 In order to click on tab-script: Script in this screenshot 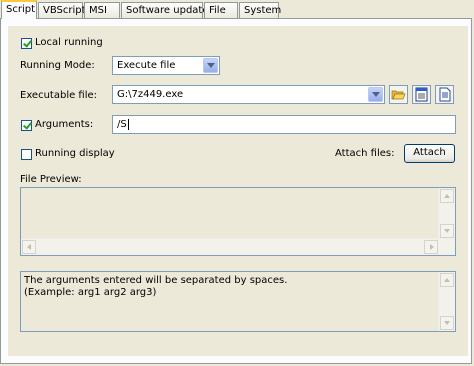, I will do `click(19, 9)`.